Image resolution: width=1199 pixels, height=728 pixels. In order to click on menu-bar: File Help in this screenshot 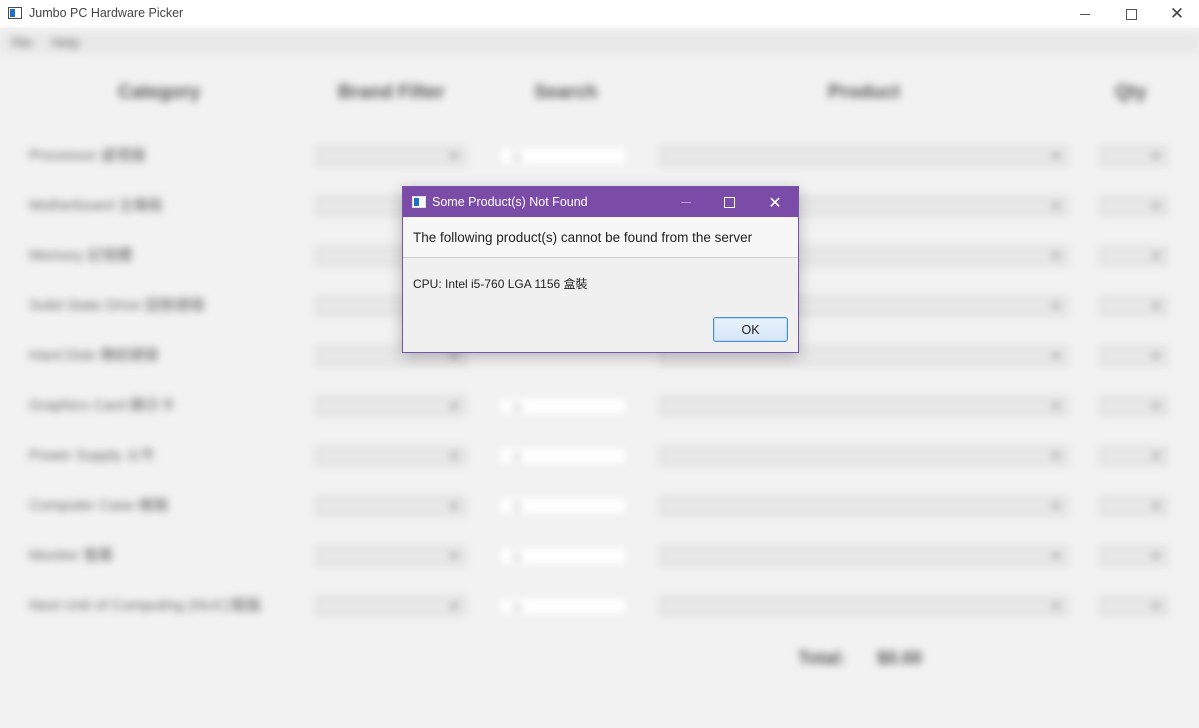, I will do `click(599, 43)`.